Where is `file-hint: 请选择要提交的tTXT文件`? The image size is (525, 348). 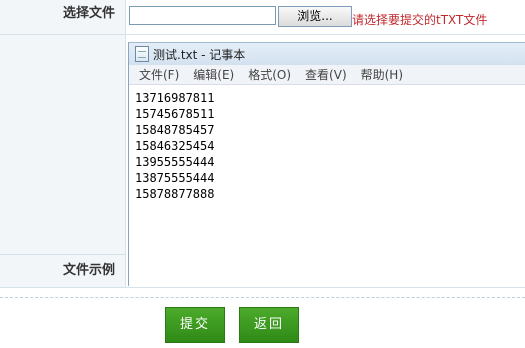
file-hint: 请选择要提交的tTXT文件 is located at coordinates (420, 20).